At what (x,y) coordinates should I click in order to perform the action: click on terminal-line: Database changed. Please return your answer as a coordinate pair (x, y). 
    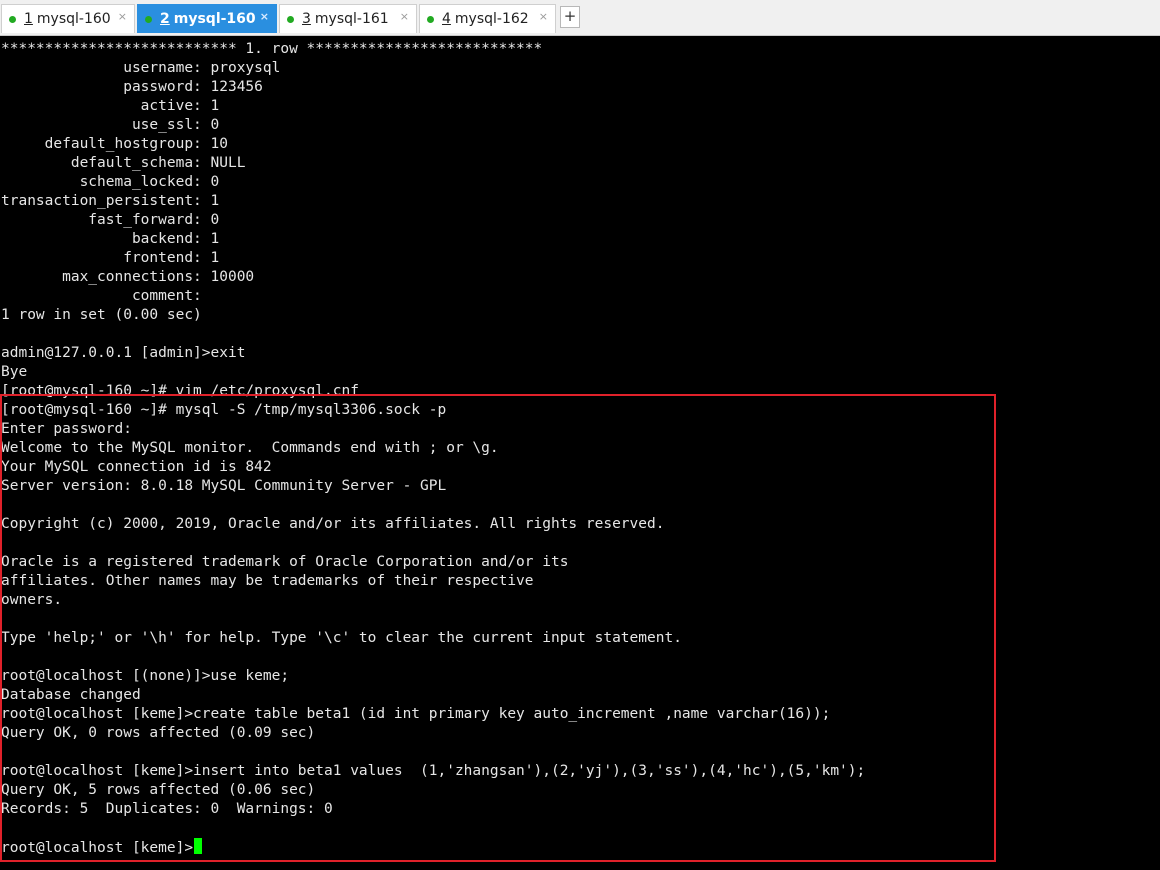
    Looking at the image, I should click on (71, 695).